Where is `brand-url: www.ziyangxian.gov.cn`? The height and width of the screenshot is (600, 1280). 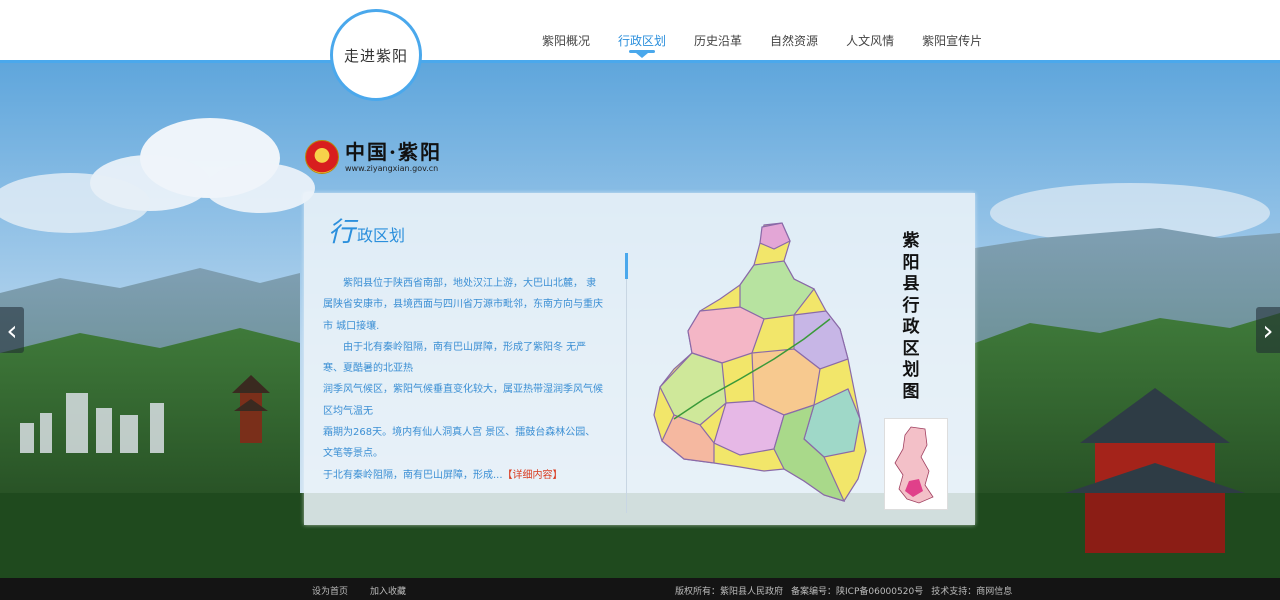 brand-url: www.ziyangxian.gov.cn is located at coordinates (392, 168).